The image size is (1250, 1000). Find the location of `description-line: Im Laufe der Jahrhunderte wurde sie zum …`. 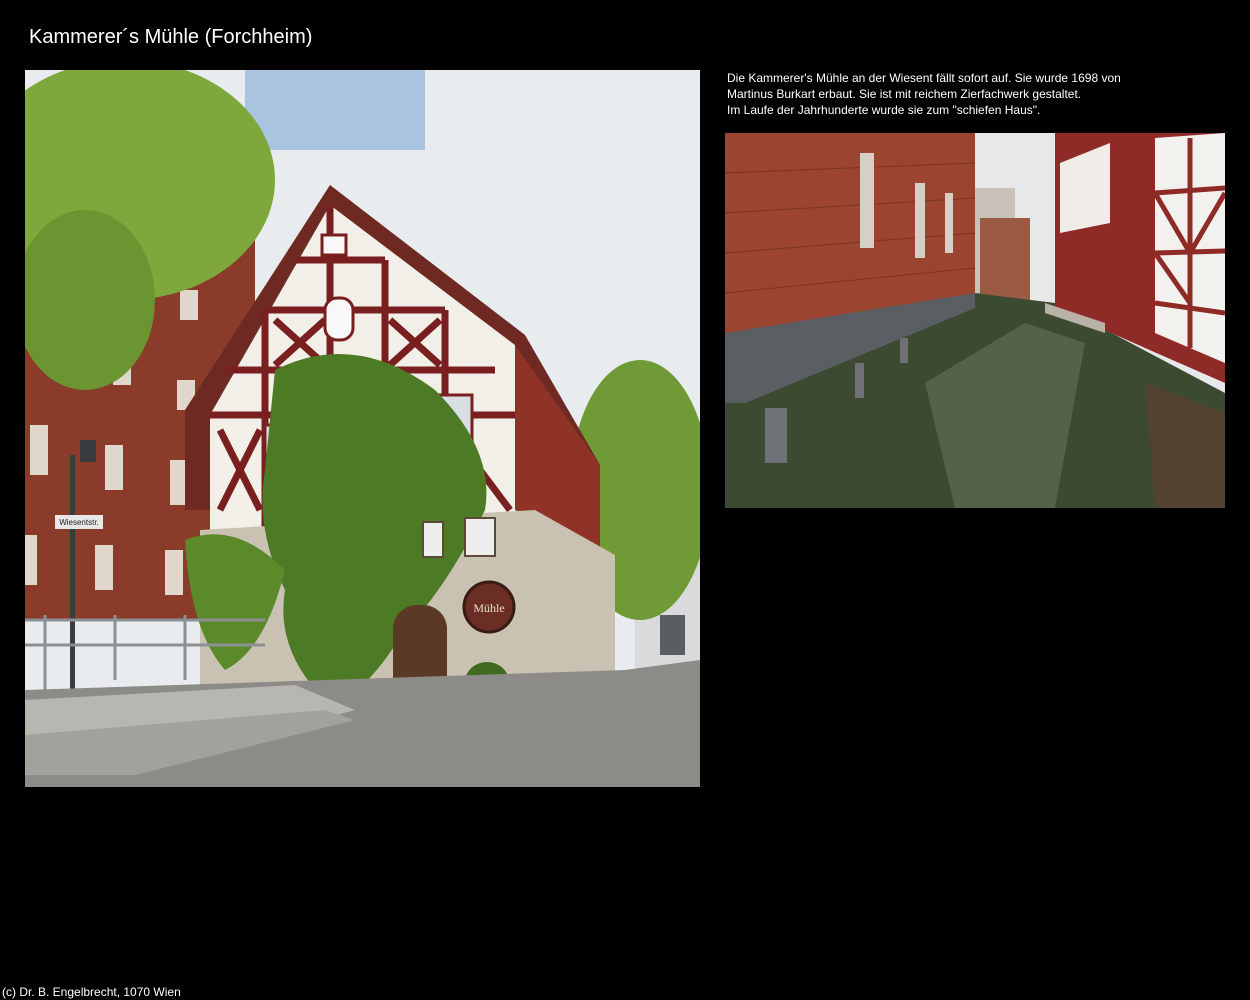

description-line: Im Laufe der Jahrhunderte wurde sie zum … is located at coordinates (884, 110).